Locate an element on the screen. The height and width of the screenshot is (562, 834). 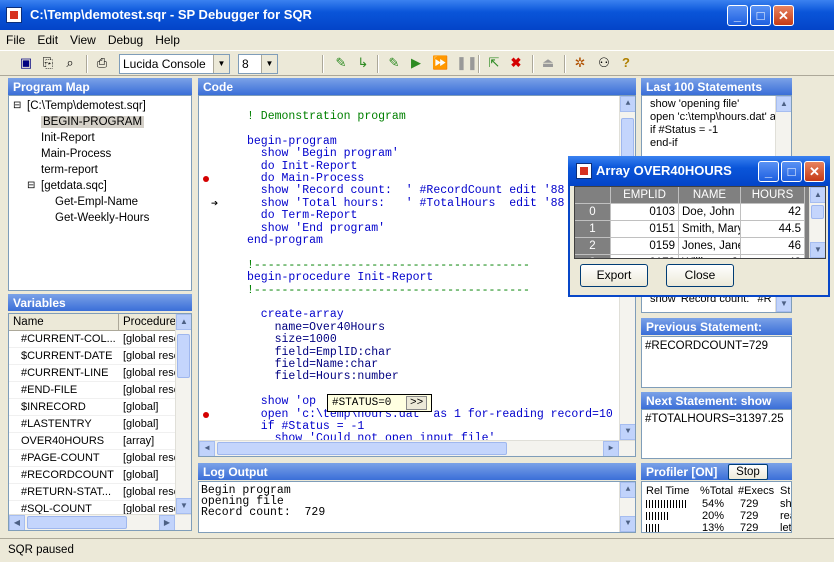
grid-row-header: 0 is located at coordinates (593, 212).